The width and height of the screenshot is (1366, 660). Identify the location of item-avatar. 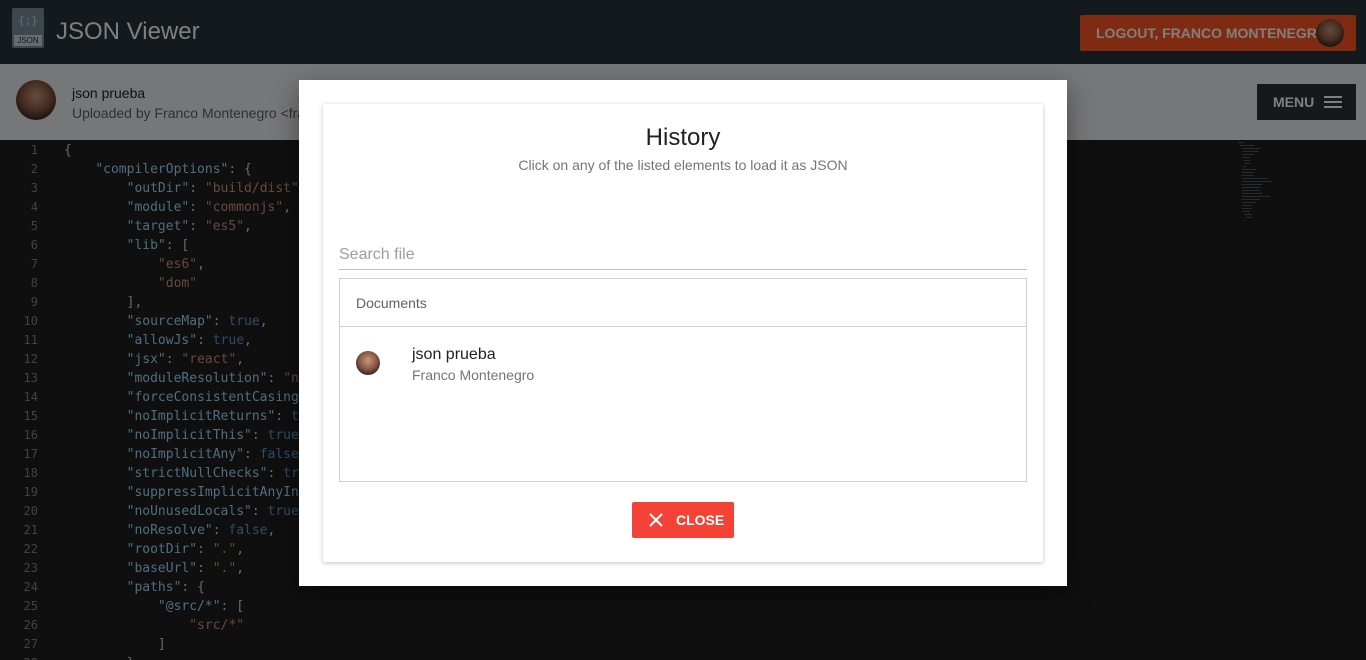
(368, 363).